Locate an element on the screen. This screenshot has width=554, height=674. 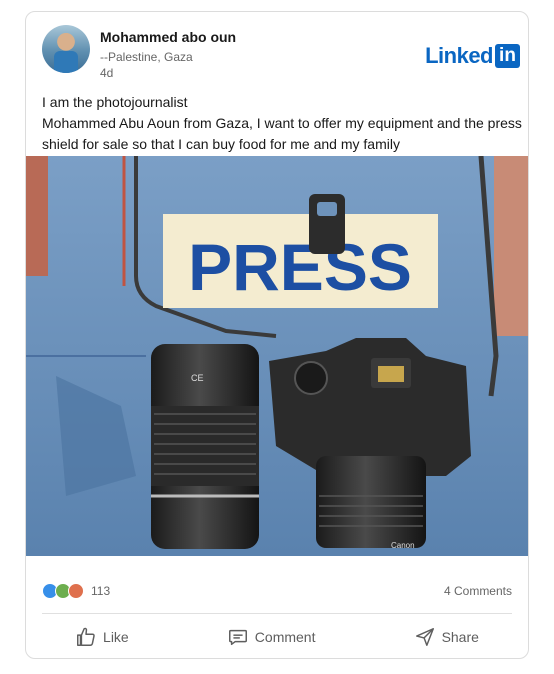
like-button: Like is located at coordinates (102, 637).